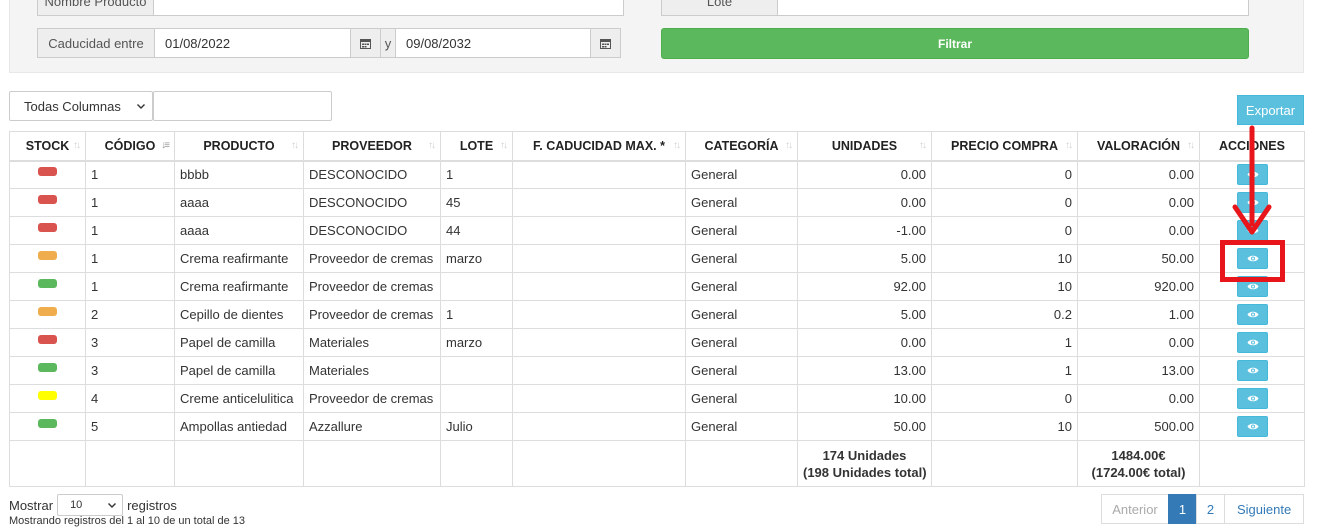  What do you see at coordinates (1264, 509) in the screenshot?
I see `next-page-button: Siguiente` at bounding box center [1264, 509].